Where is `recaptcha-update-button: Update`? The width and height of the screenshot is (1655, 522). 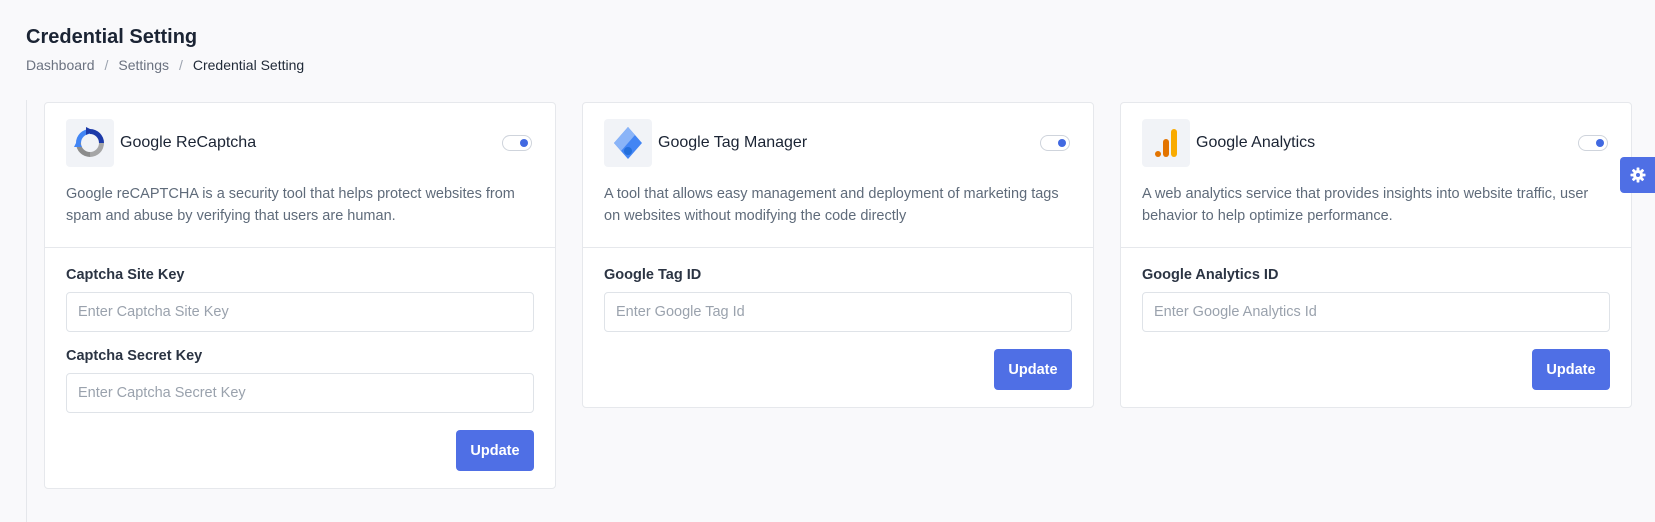
recaptcha-update-button: Update is located at coordinates (495, 450).